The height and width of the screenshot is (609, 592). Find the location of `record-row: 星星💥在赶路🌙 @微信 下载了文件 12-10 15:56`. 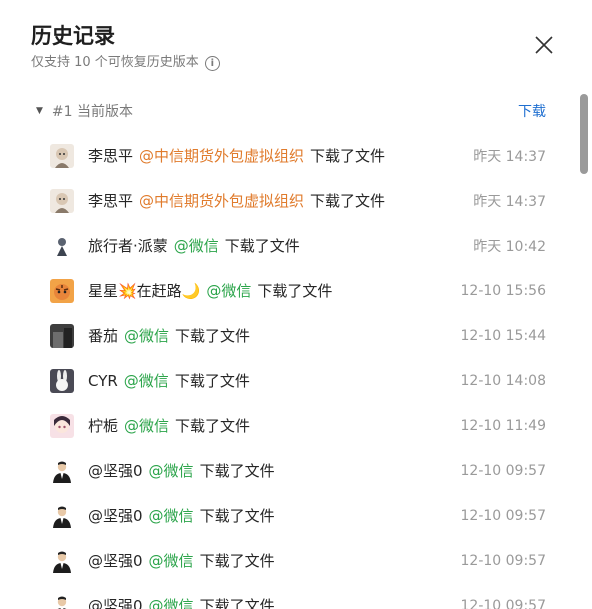

record-row: 星星💥在赶路🌙 @微信 下载了文件 12-10 15:56 is located at coordinates (298, 290).